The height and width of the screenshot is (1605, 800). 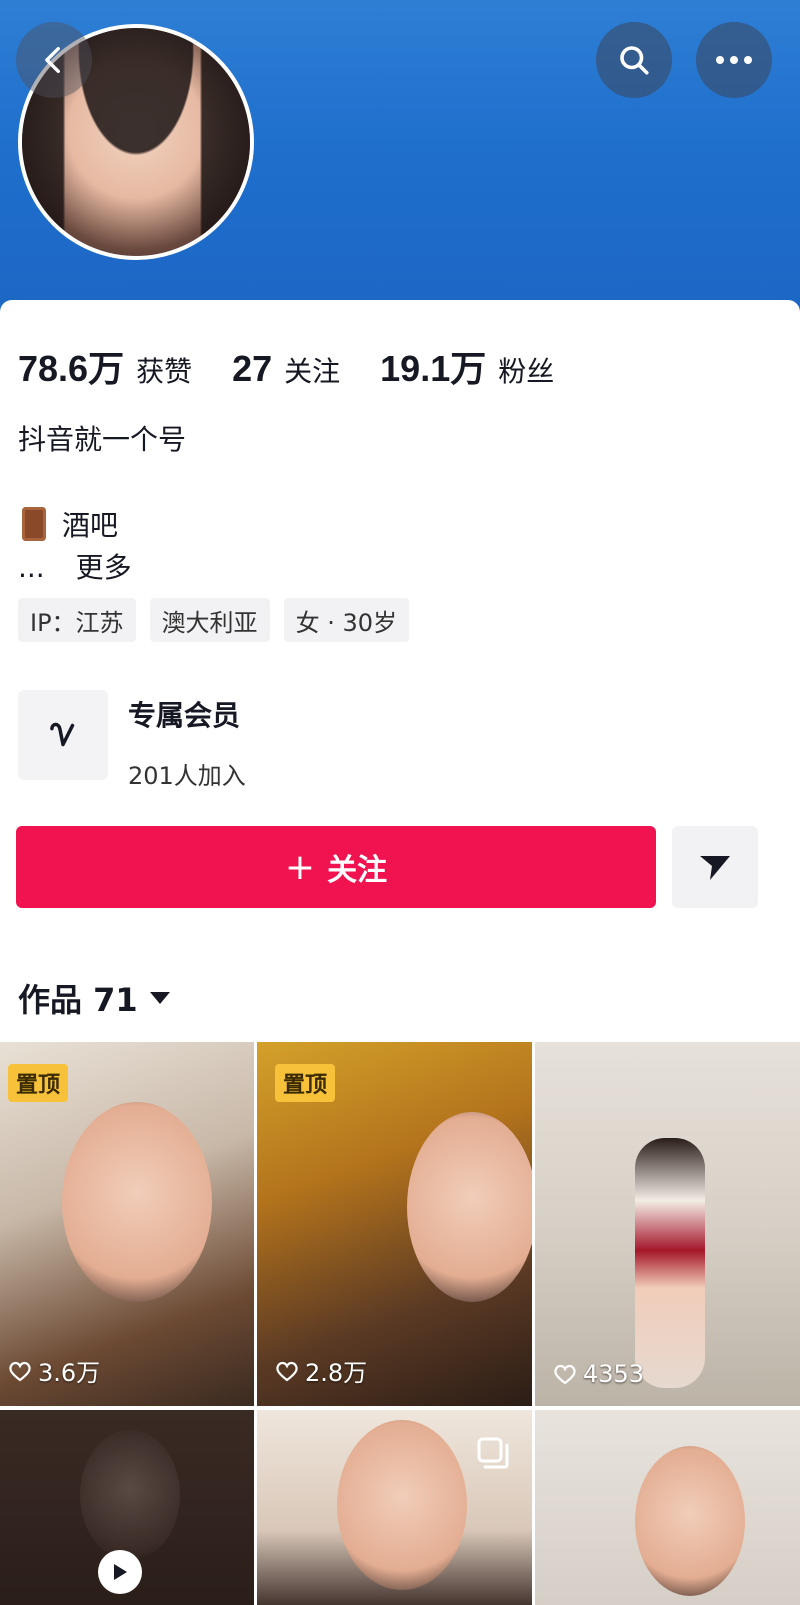 I want to click on video-likes: 2.8万, so click(x=321, y=1370).